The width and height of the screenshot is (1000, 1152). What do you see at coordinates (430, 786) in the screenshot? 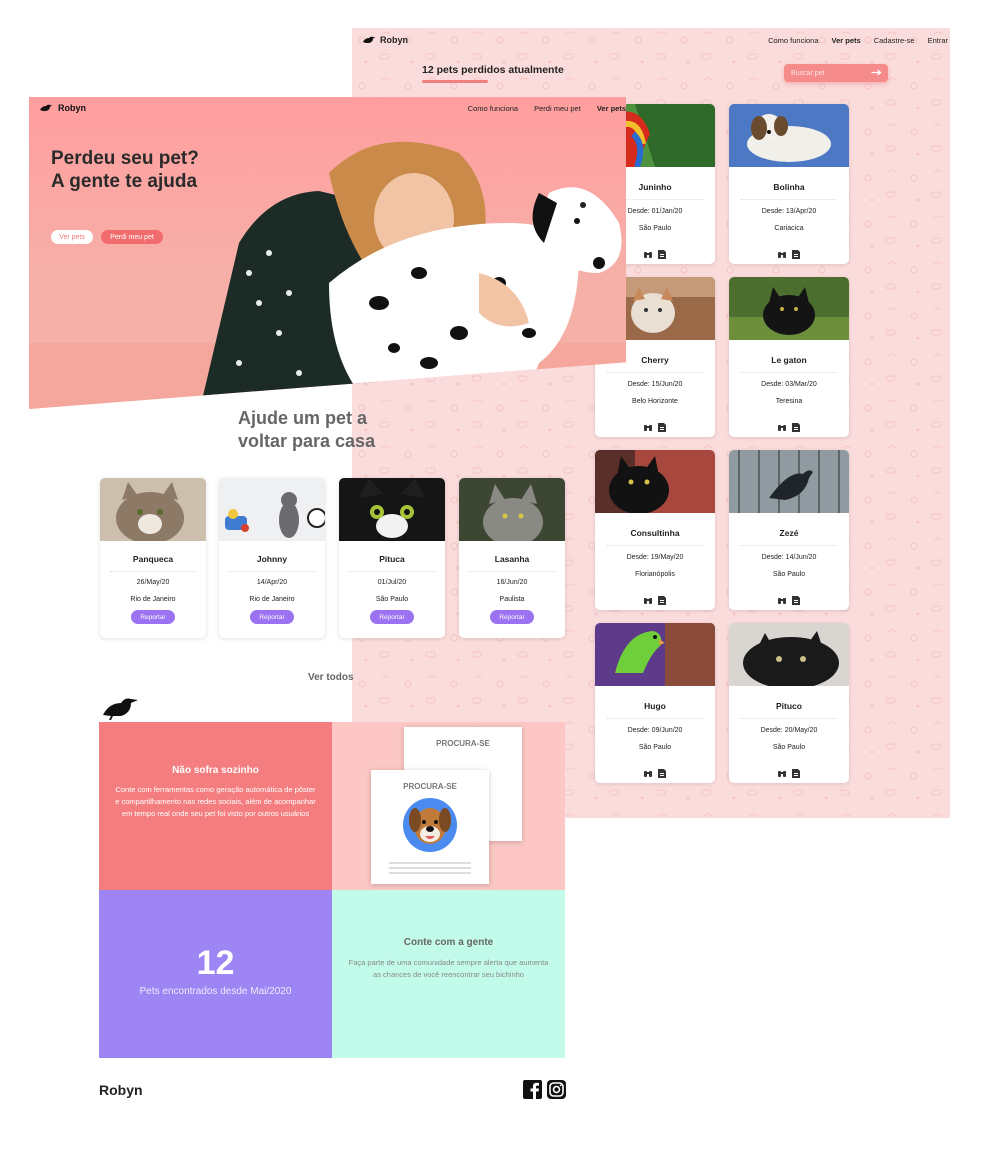
I see `poster-heading: PROCURA-SE` at bounding box center [430, 786].